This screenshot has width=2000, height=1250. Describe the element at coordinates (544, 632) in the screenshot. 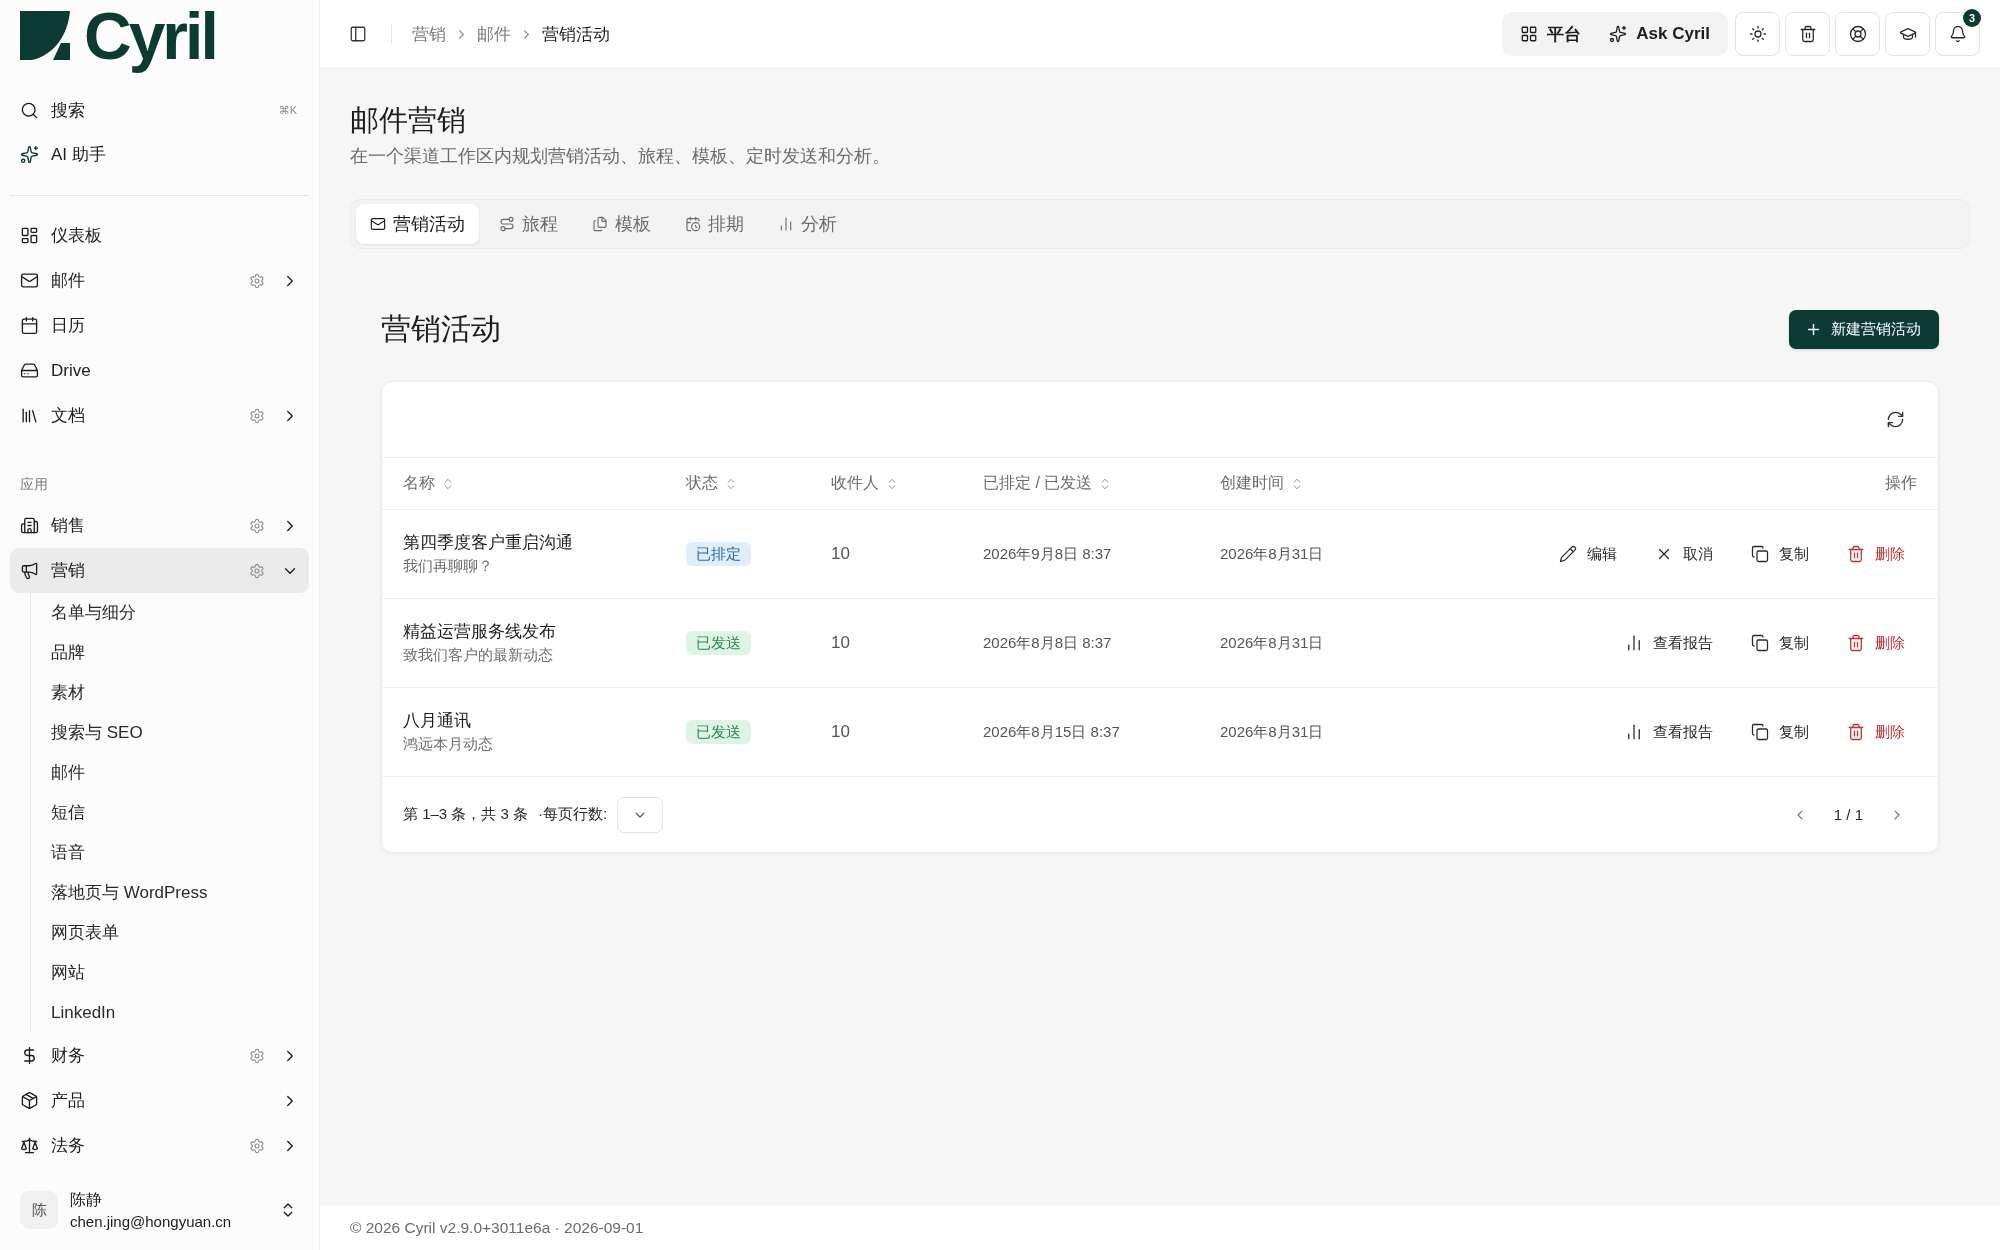

I see `campaign-name: 精益运营服务线发布` at that location.